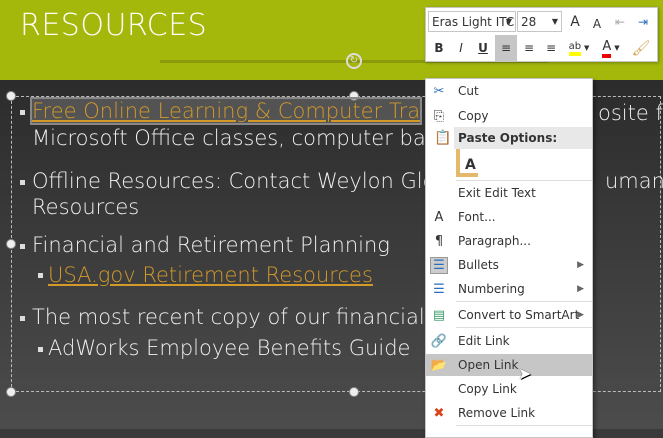 The image size is (663, 438). Describe the element at coordinates (525, 373) in the screenshot. I see `mouse-cursor-icon: ➤` at that location.